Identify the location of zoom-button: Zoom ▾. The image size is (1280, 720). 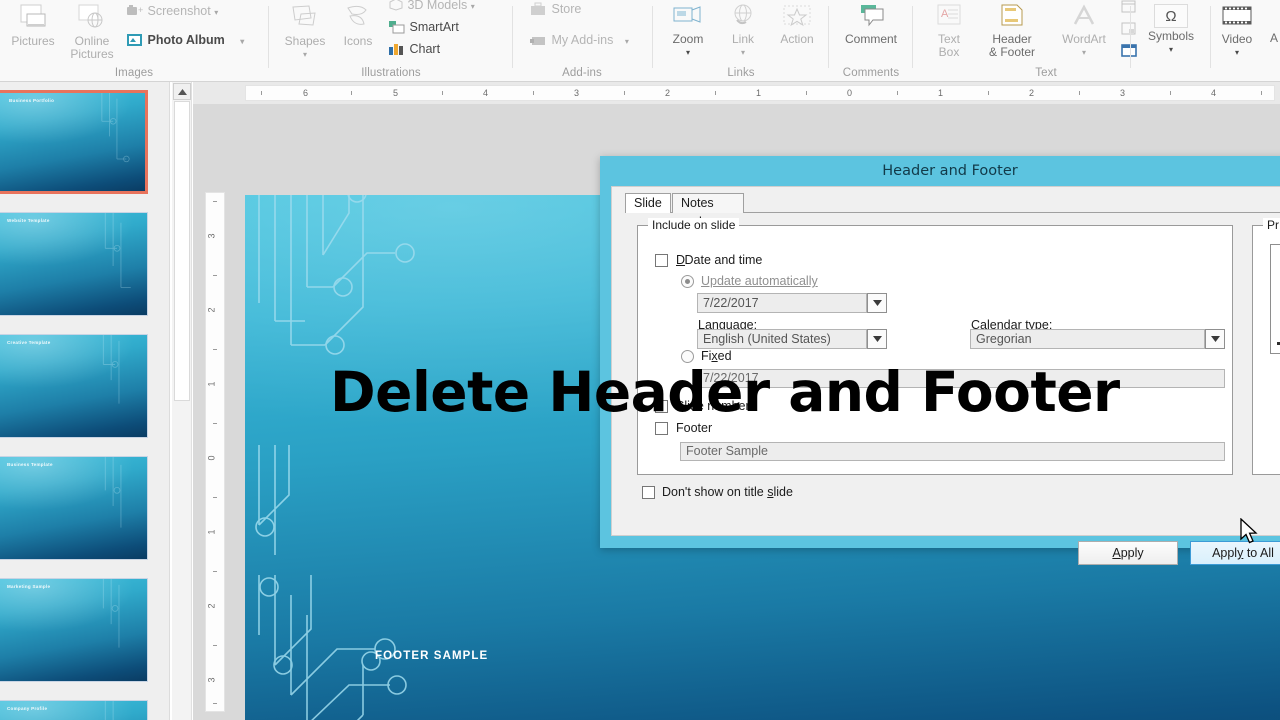
(688, 31).